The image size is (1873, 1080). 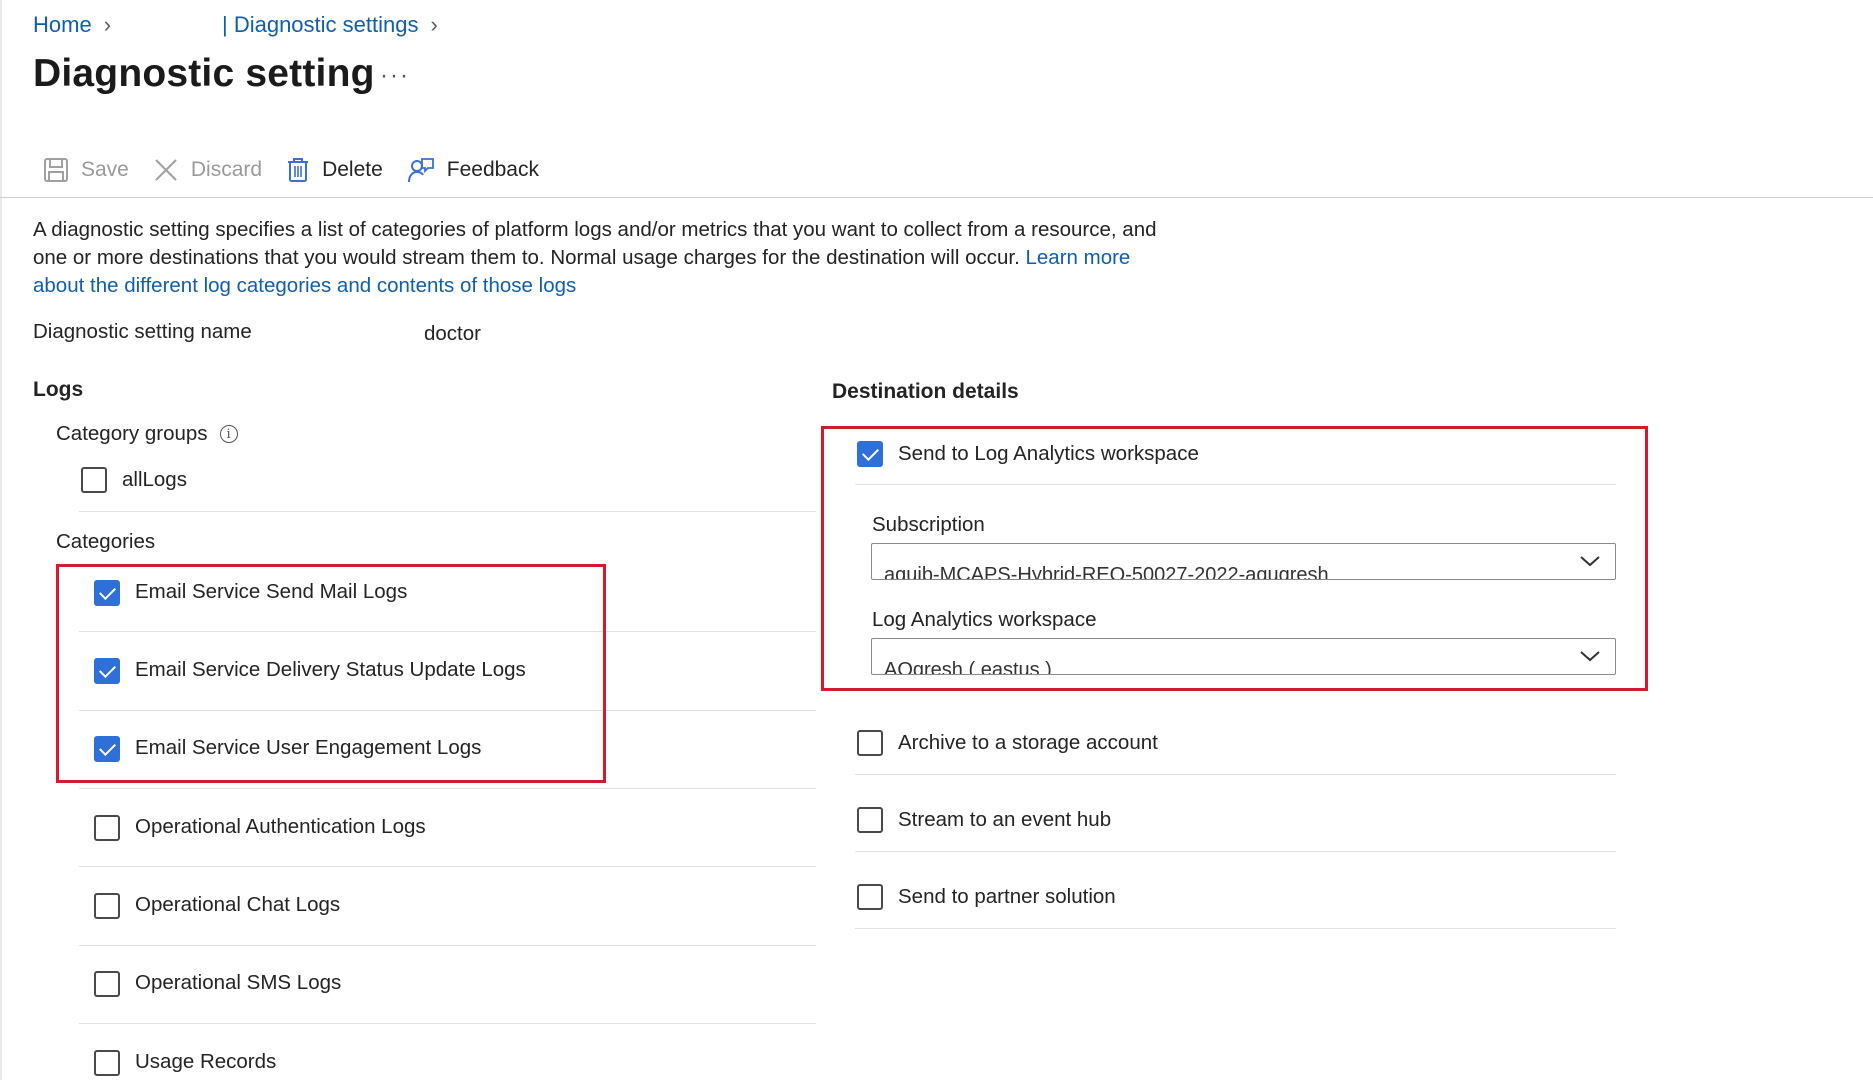 I want to click on workspace-label: Log Analytics workspace, so click(x=984, y=619).